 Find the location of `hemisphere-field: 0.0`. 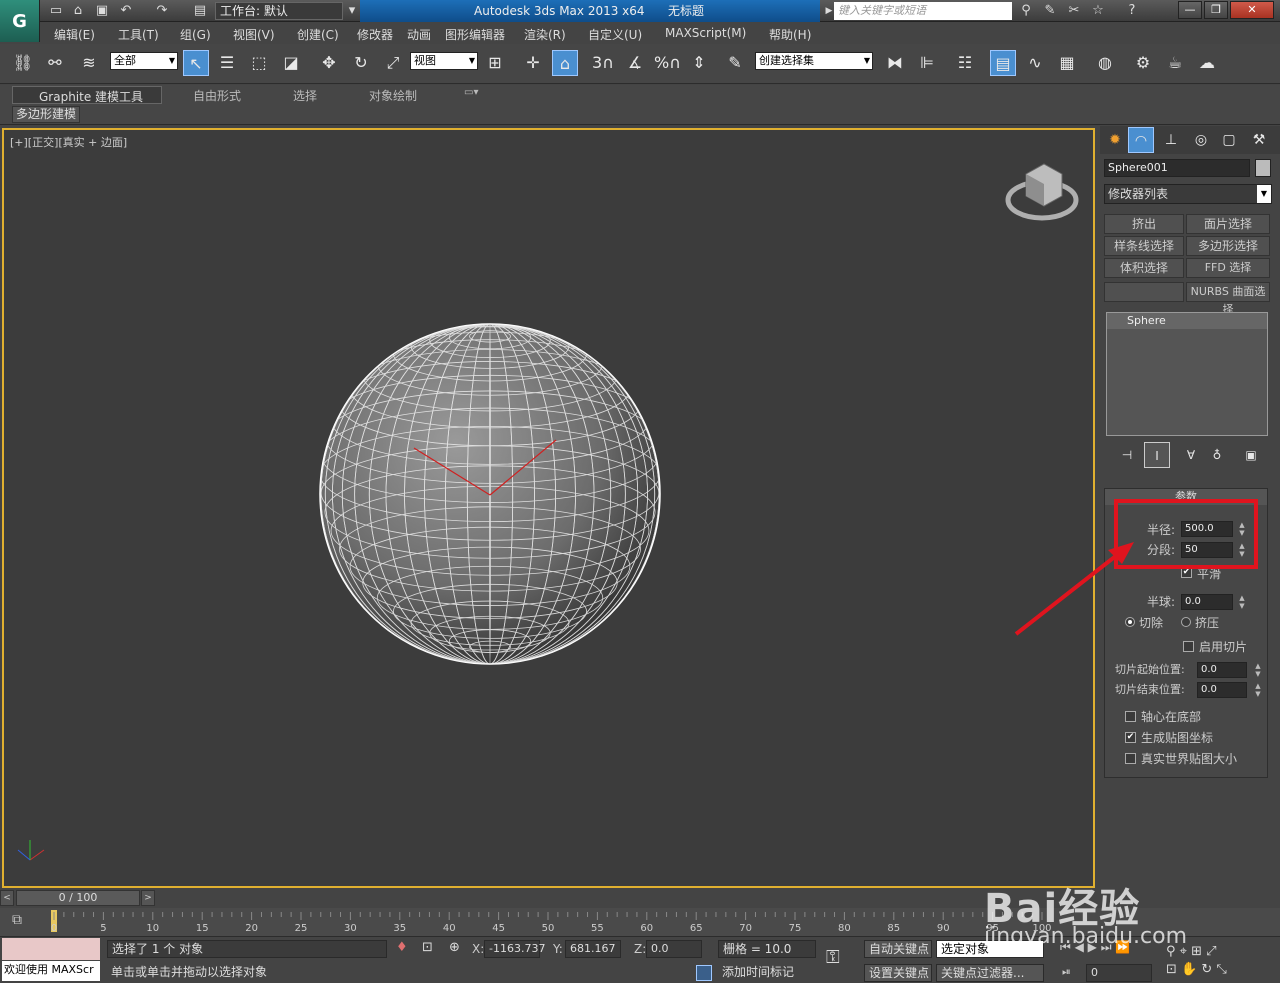

hemisphere-field: 0.0 is located at coordinates (1207, 602).